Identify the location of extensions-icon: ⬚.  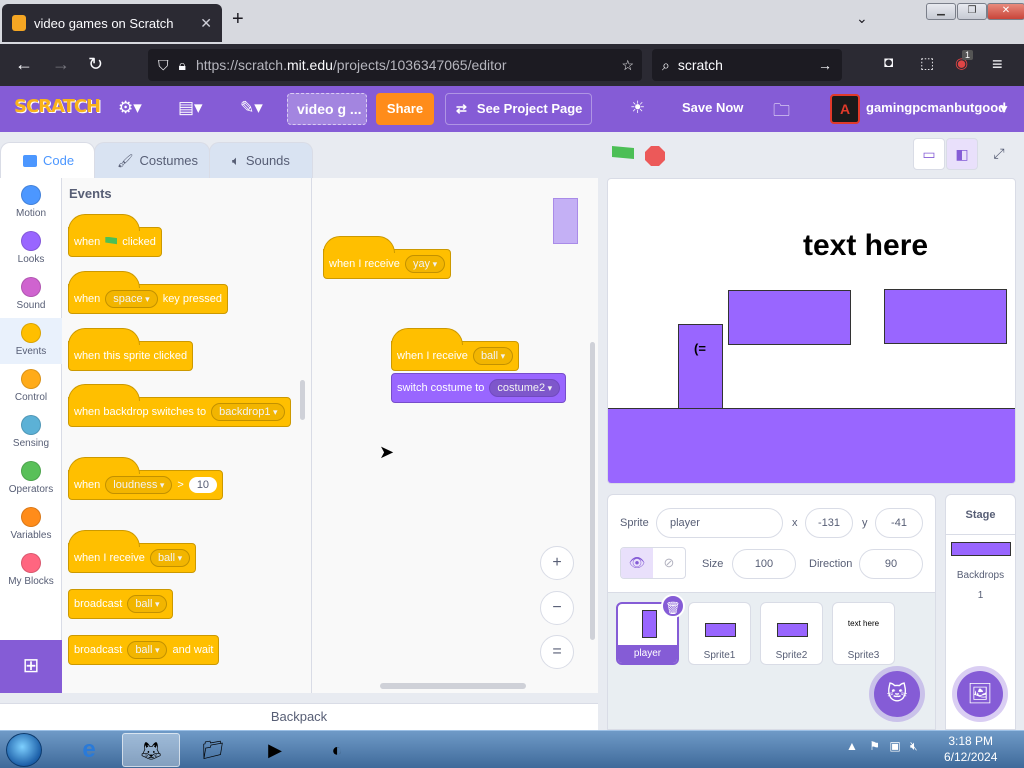
(927, 63).